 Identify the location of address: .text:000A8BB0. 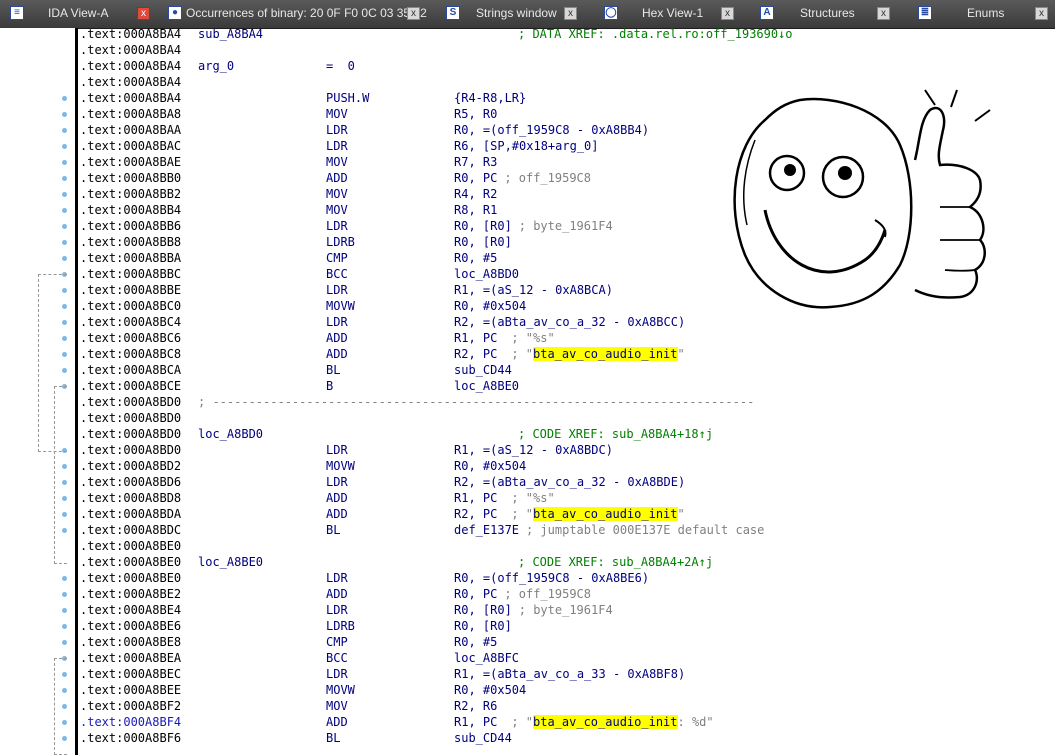
(131, 178).